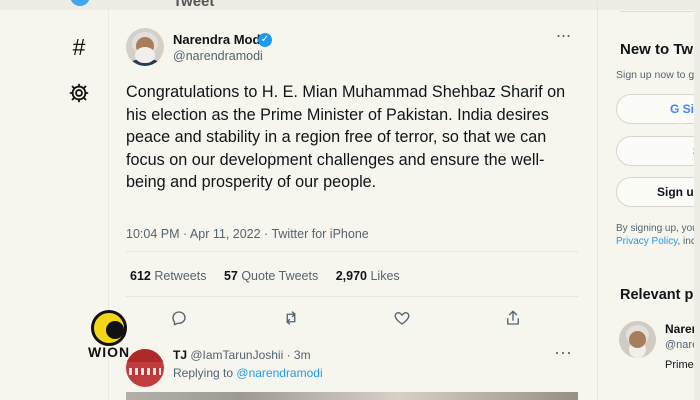 This screenshot has width=700, height=400. I want to click on signup-terms: By signing up, you Privacy Policy, incl, so click(657, 235).